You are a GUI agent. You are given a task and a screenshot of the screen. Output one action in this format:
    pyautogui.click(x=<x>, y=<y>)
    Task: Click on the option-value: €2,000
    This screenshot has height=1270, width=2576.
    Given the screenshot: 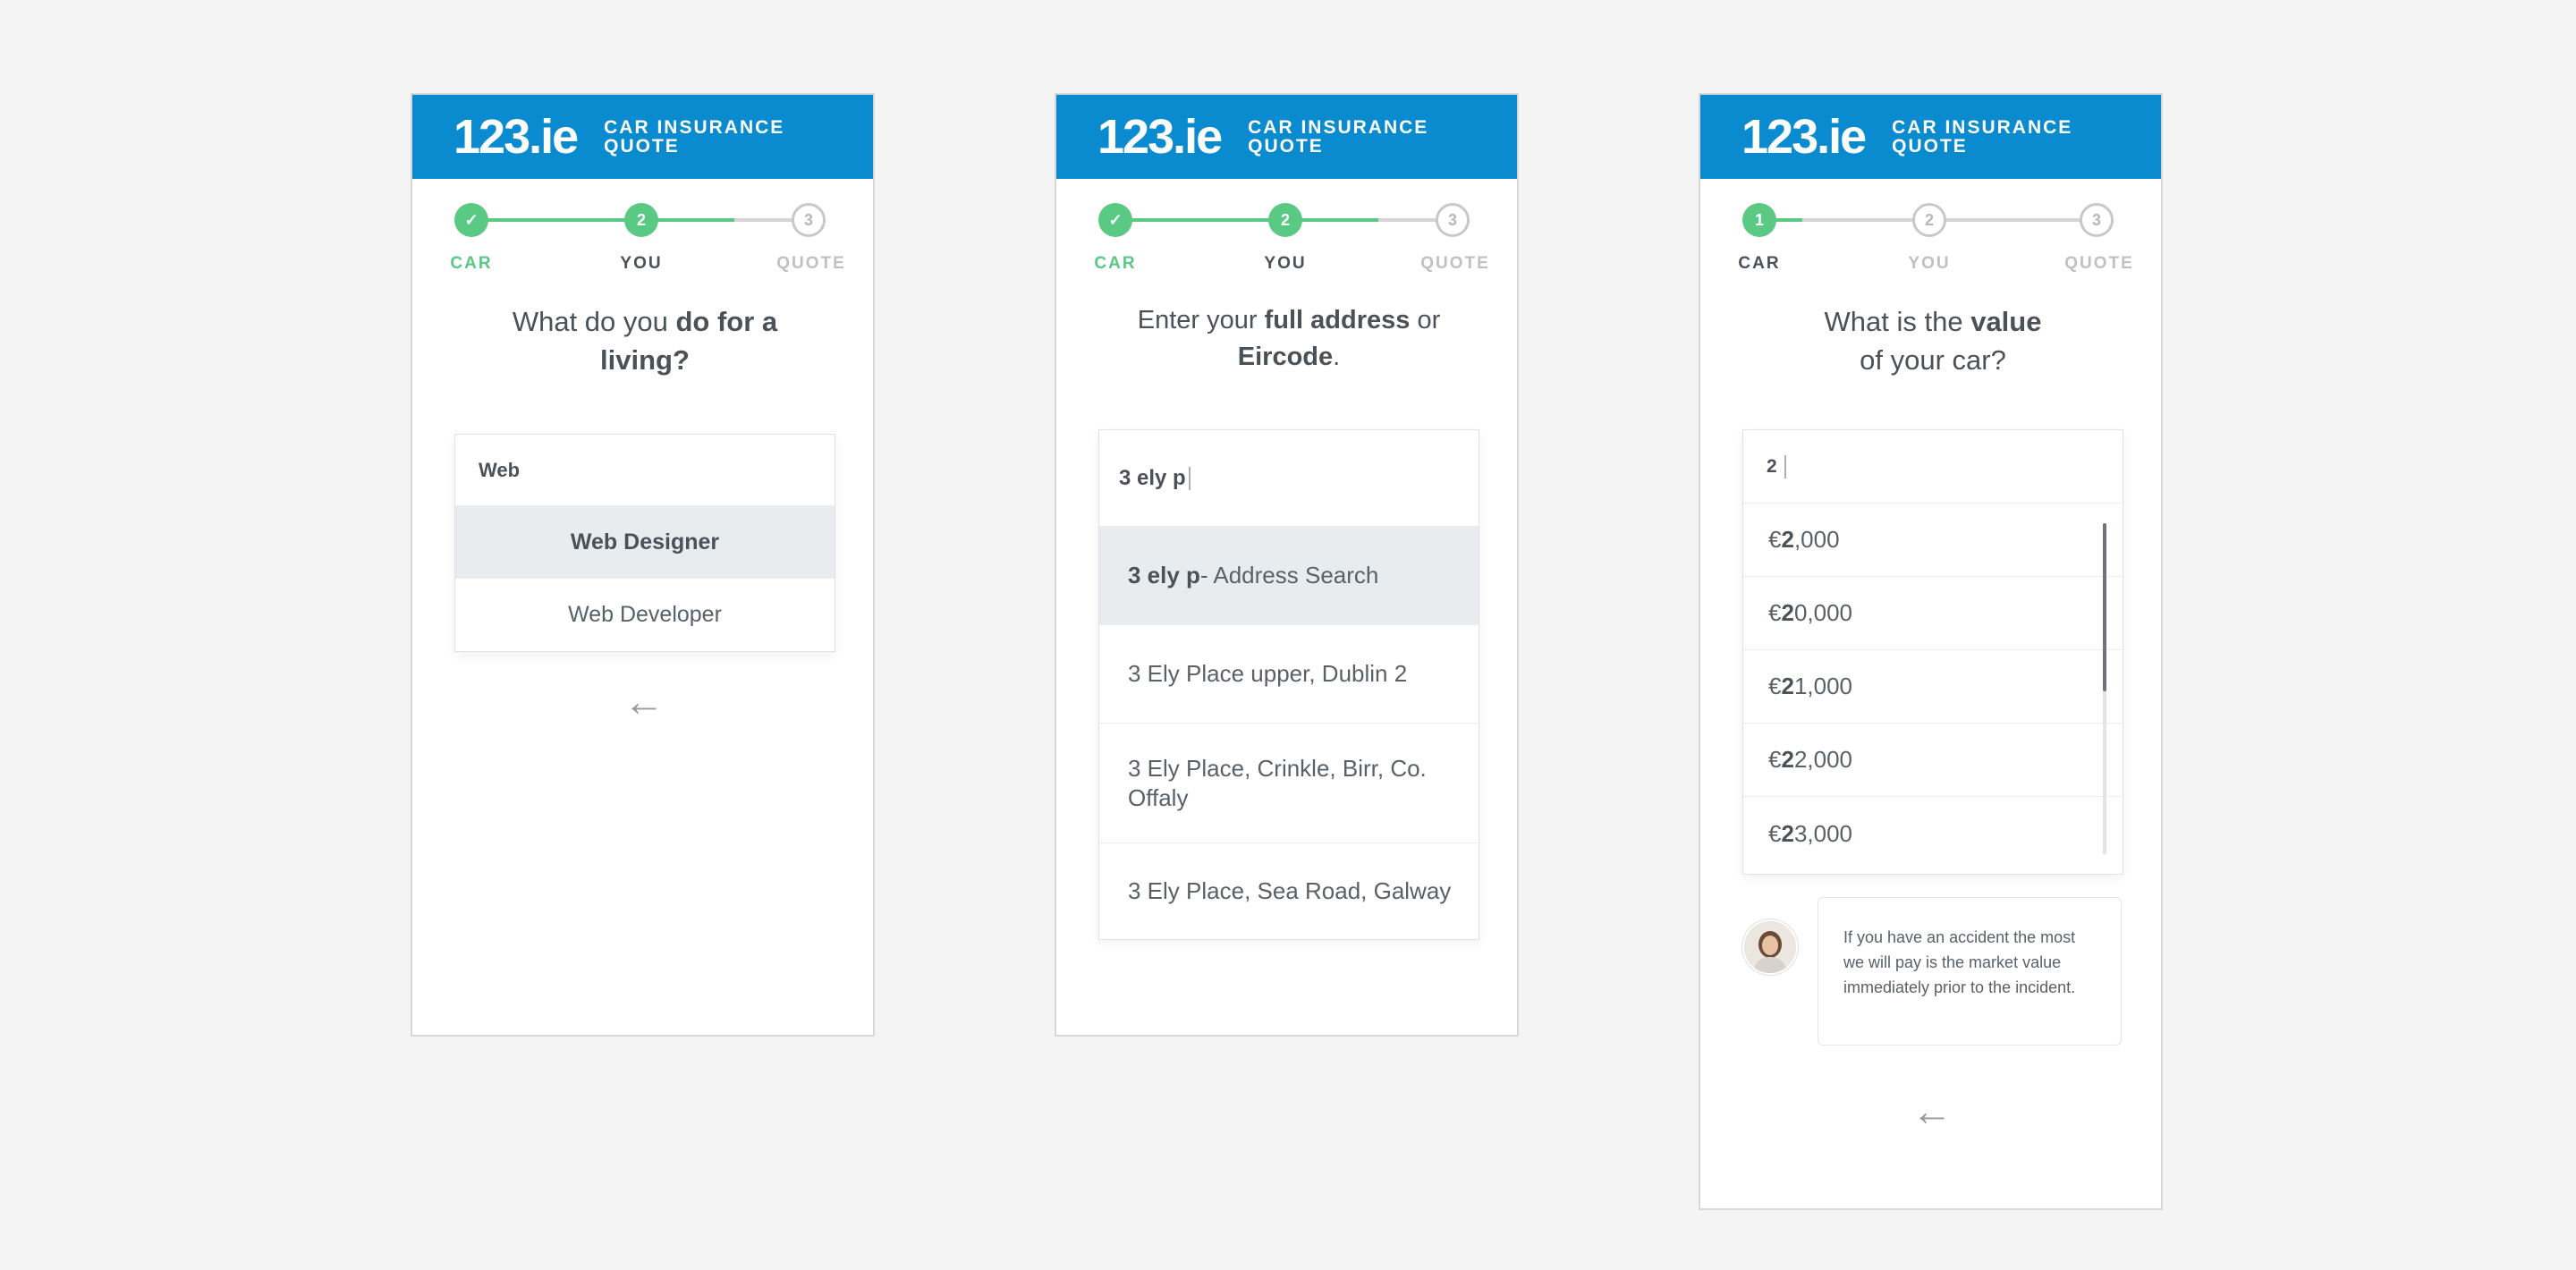 What is the action you would take?
    pyautogui.click(x=1933, y=540)
    